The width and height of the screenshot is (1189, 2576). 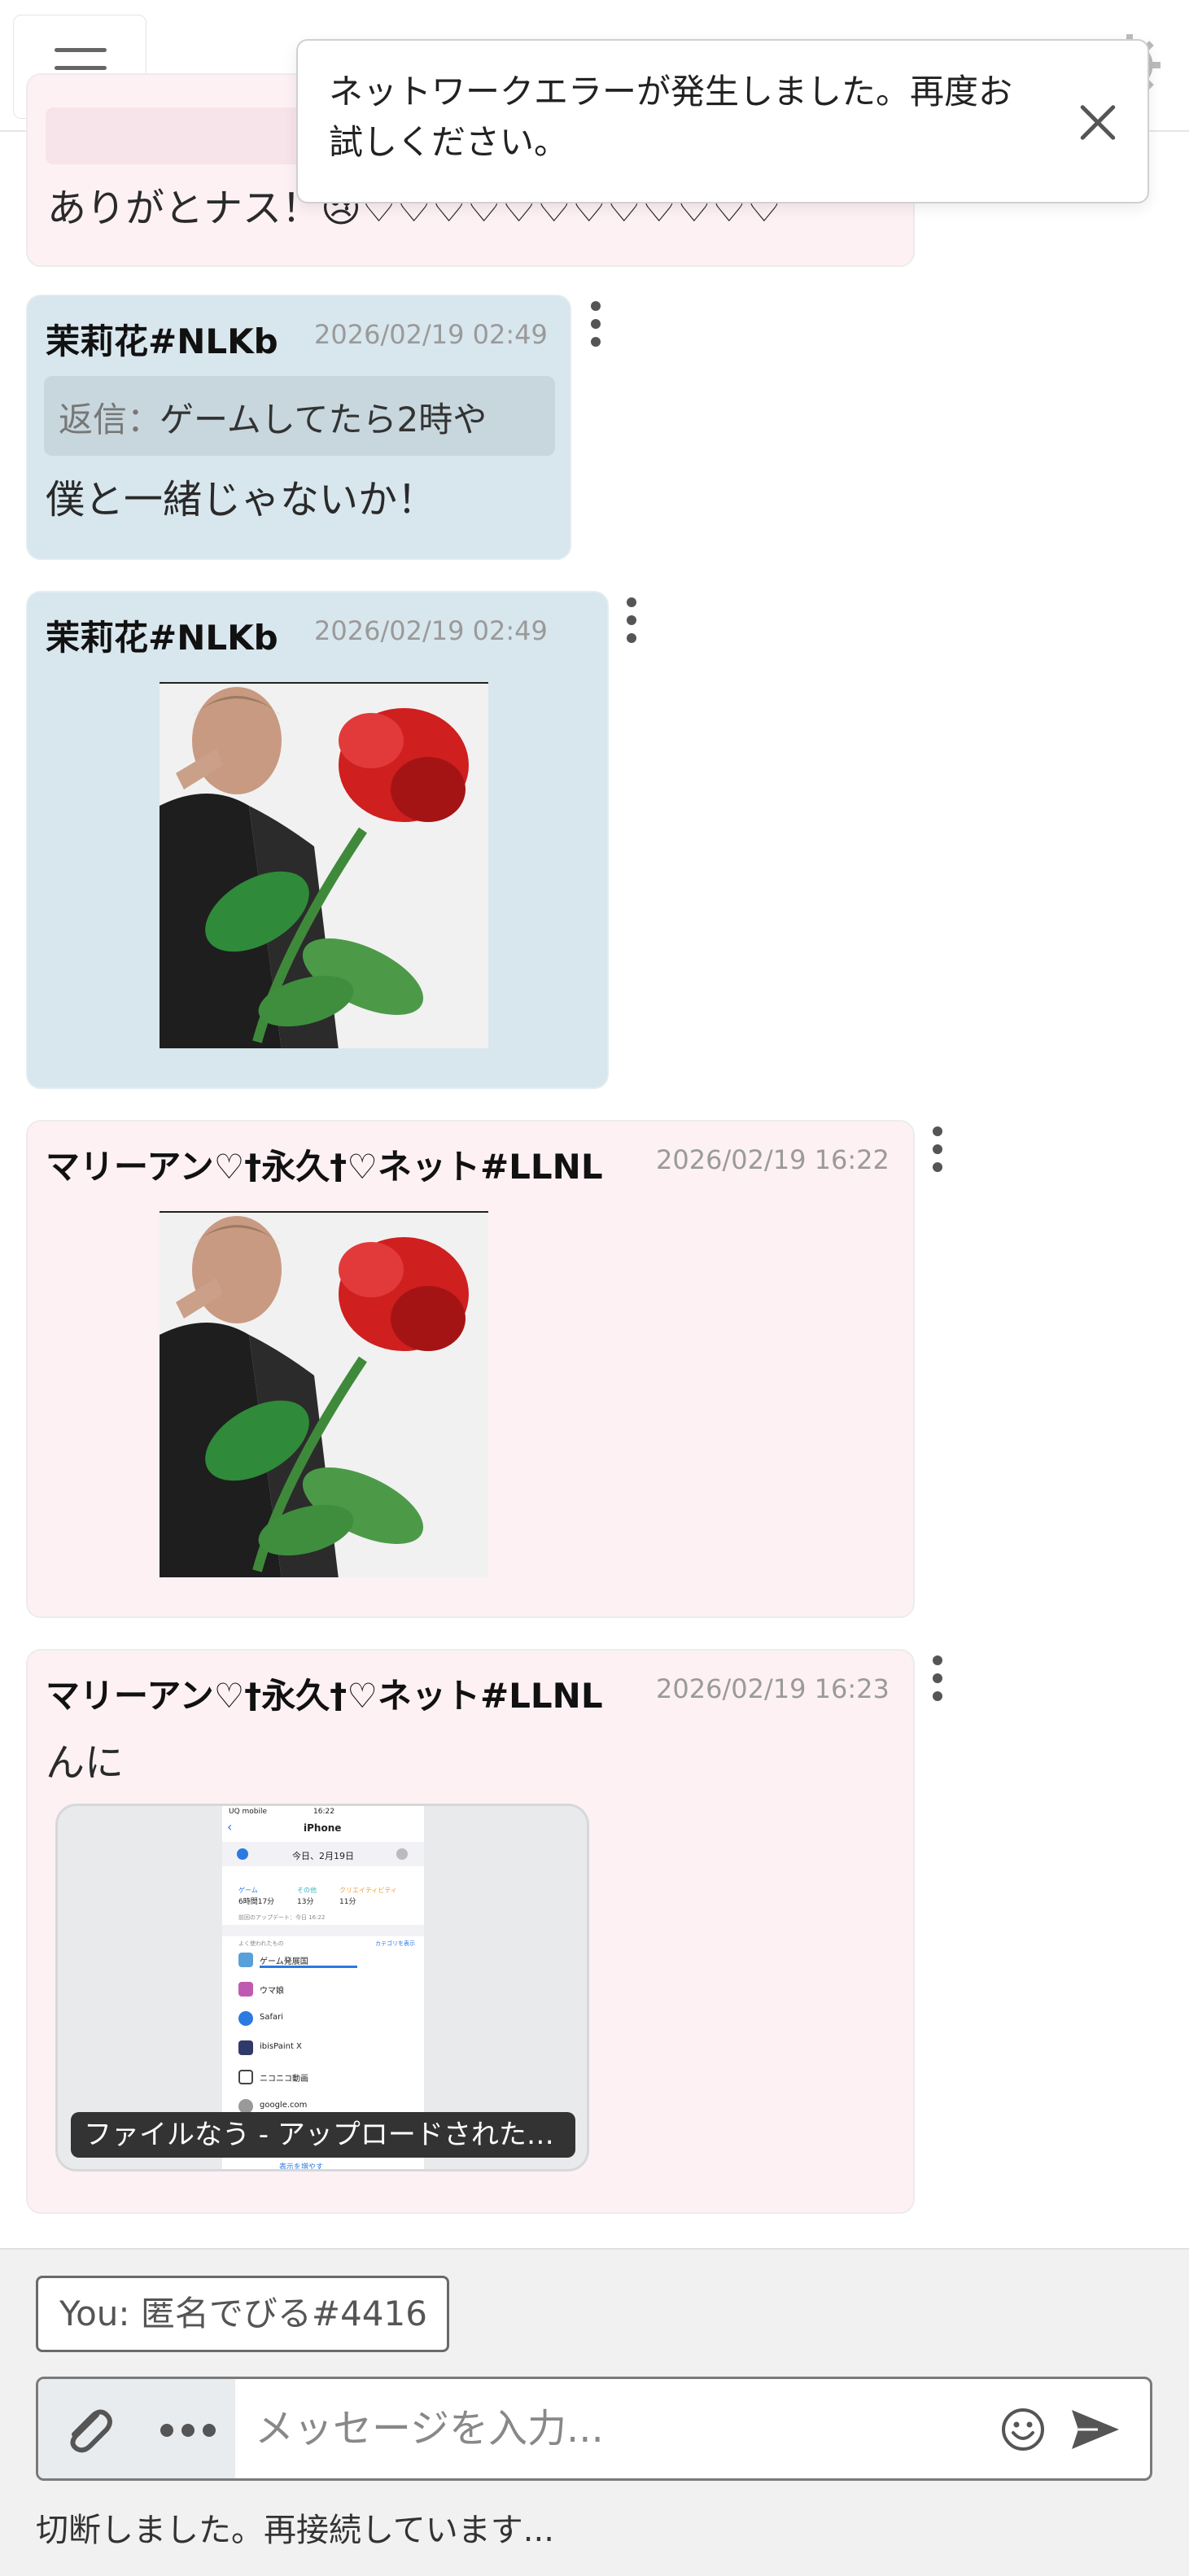 I want to click on paperclip-icon, so click(x=87, y=2428).